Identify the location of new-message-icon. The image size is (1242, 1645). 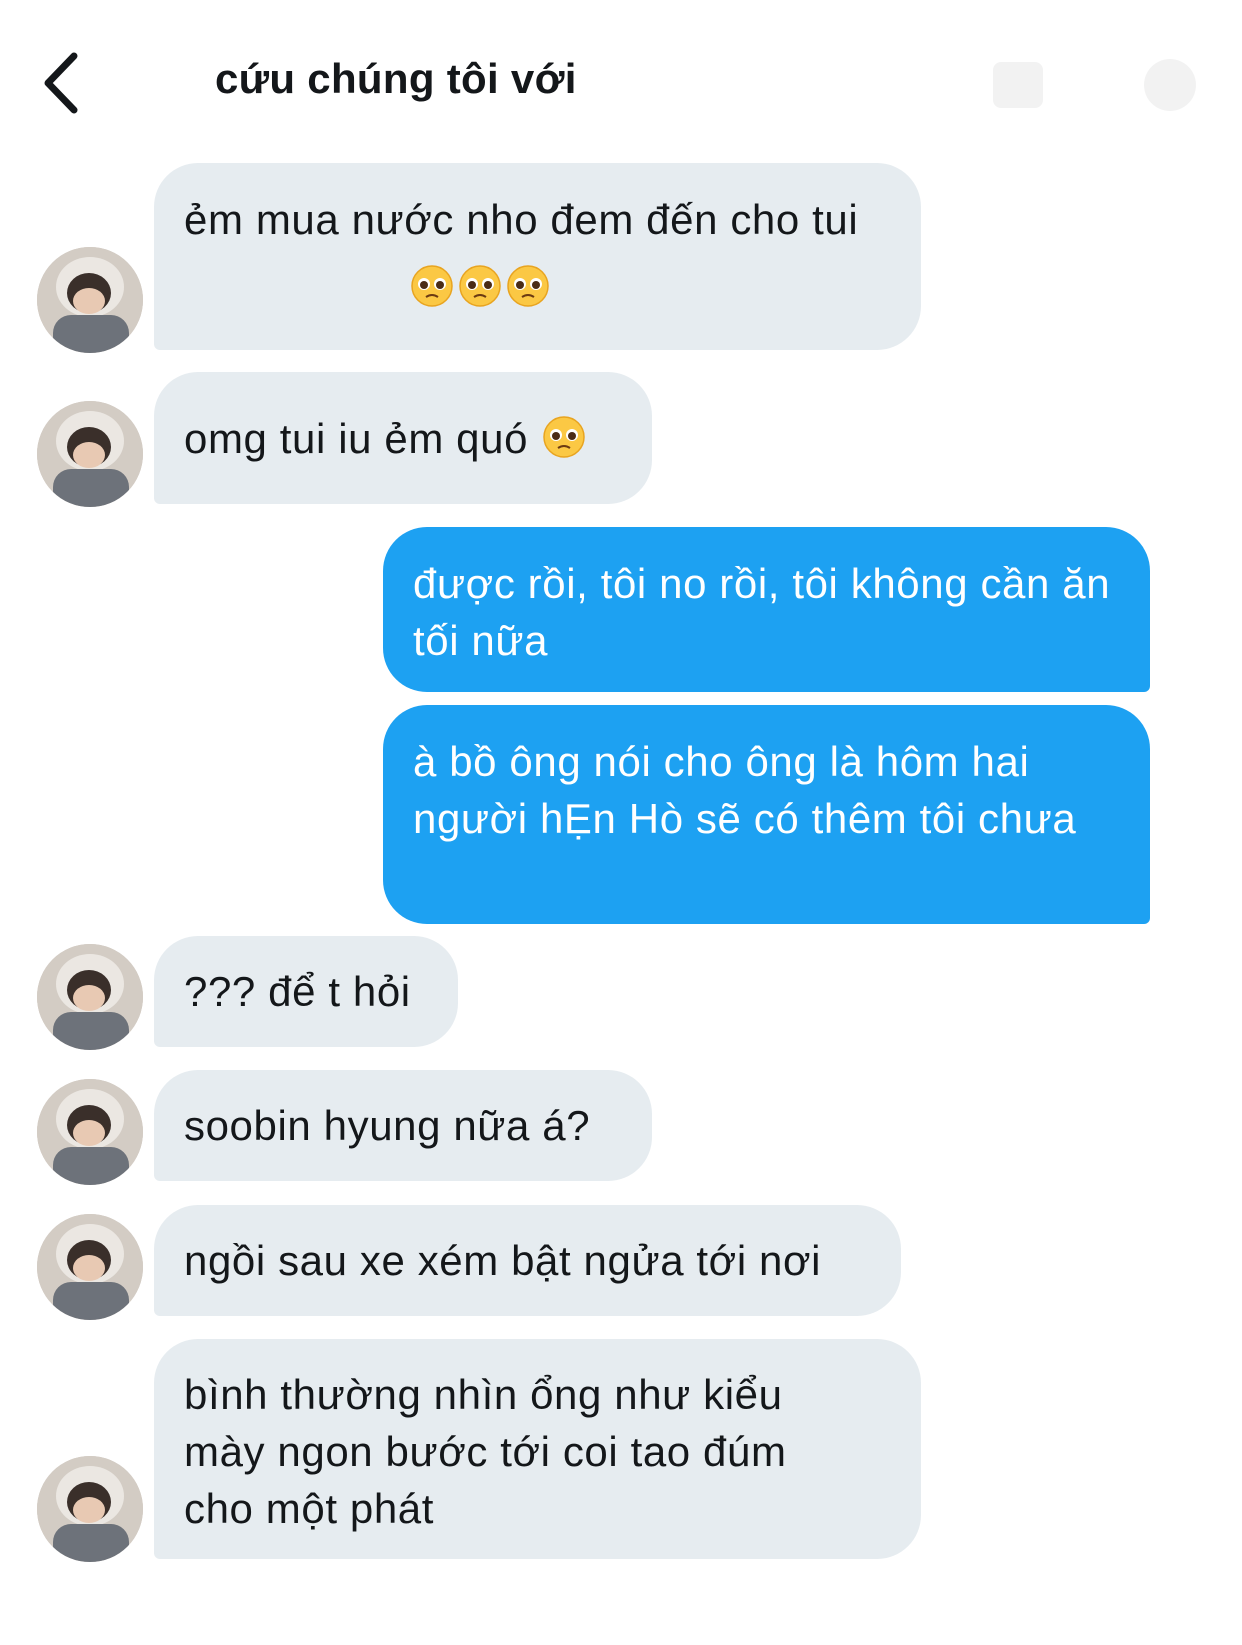
(1020, 85).